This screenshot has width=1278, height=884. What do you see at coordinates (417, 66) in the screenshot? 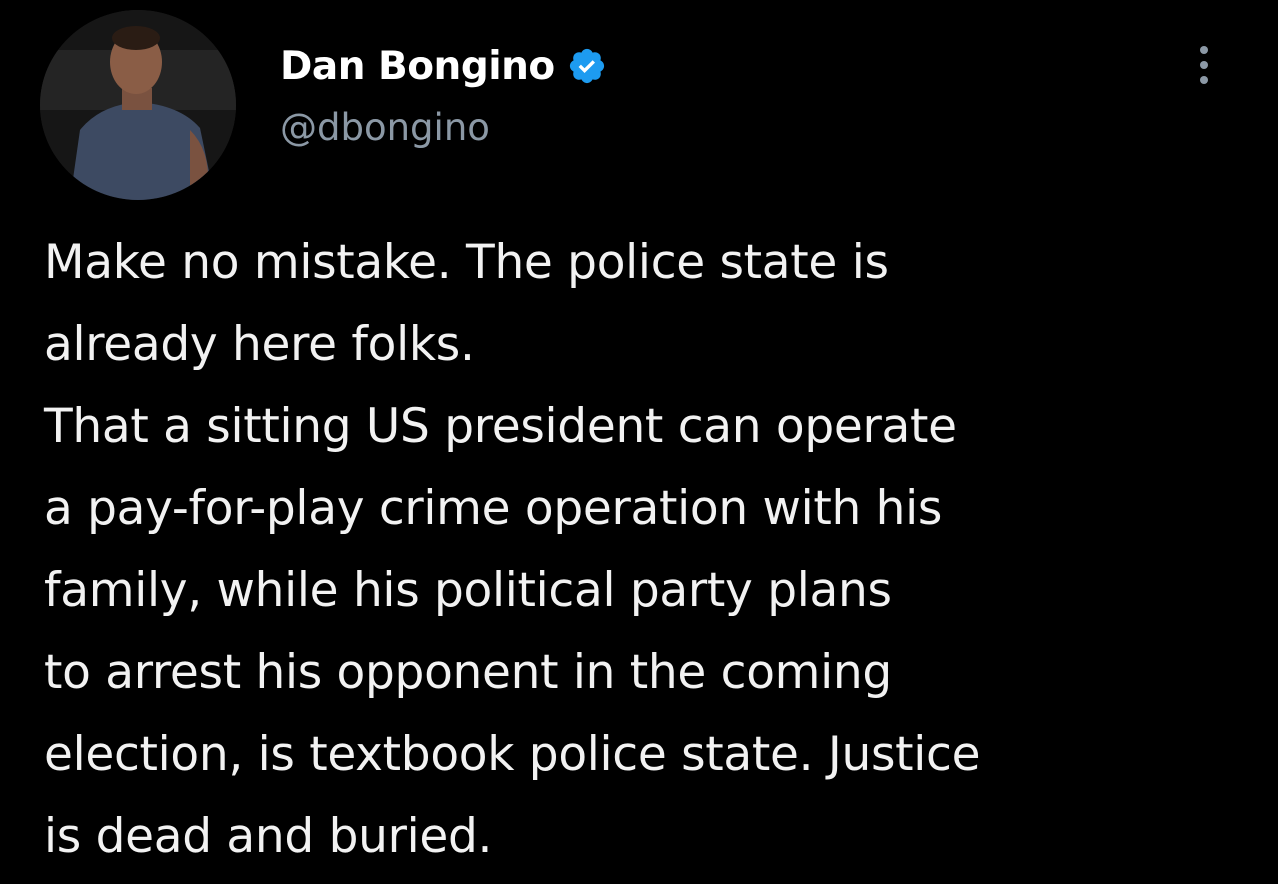
I see `author-display-name: Dan Bongino` at bounding box center [417, 66].